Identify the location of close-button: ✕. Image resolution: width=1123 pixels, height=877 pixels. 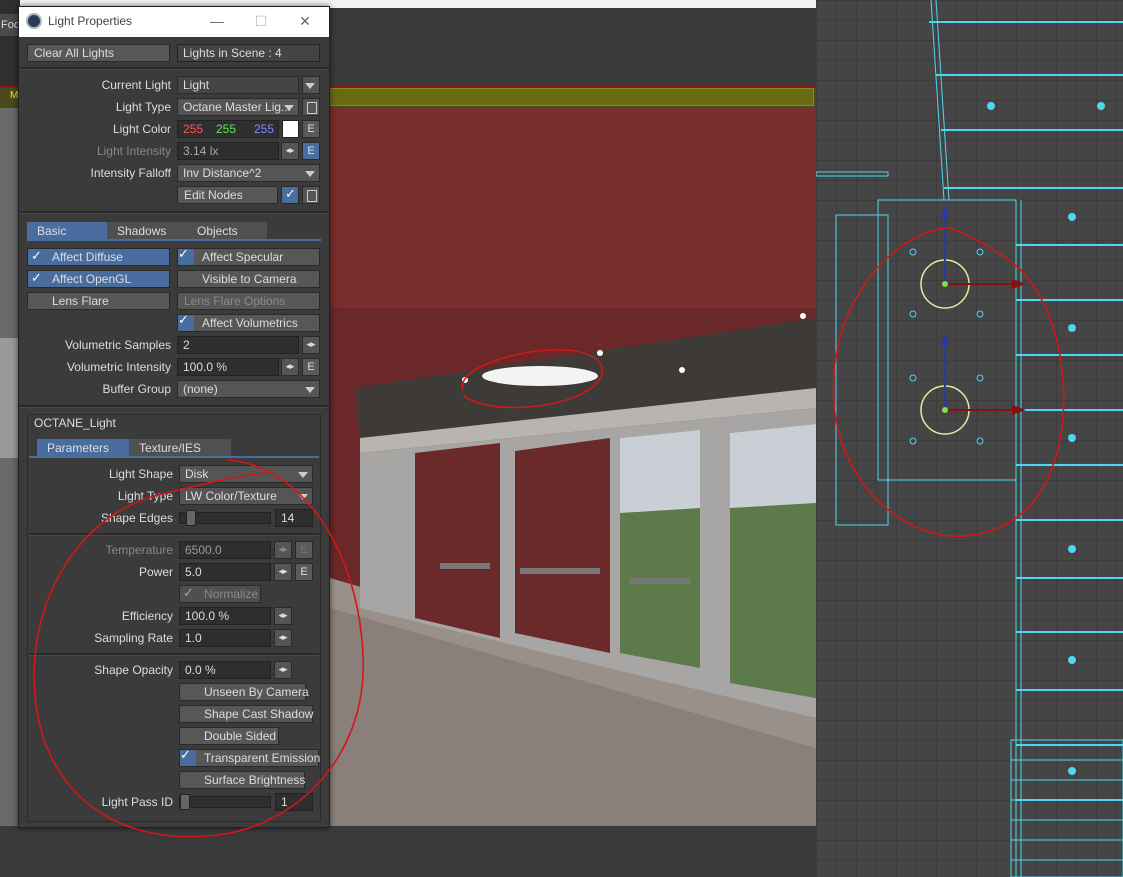
(305, 22).